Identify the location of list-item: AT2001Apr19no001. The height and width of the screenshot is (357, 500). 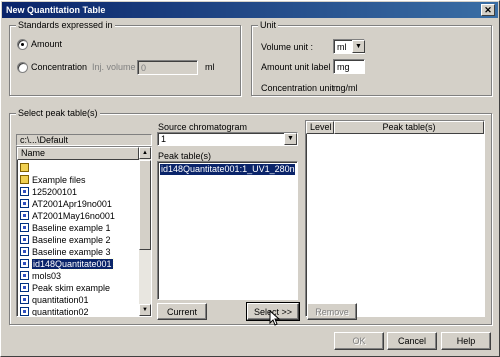
(66, 204).